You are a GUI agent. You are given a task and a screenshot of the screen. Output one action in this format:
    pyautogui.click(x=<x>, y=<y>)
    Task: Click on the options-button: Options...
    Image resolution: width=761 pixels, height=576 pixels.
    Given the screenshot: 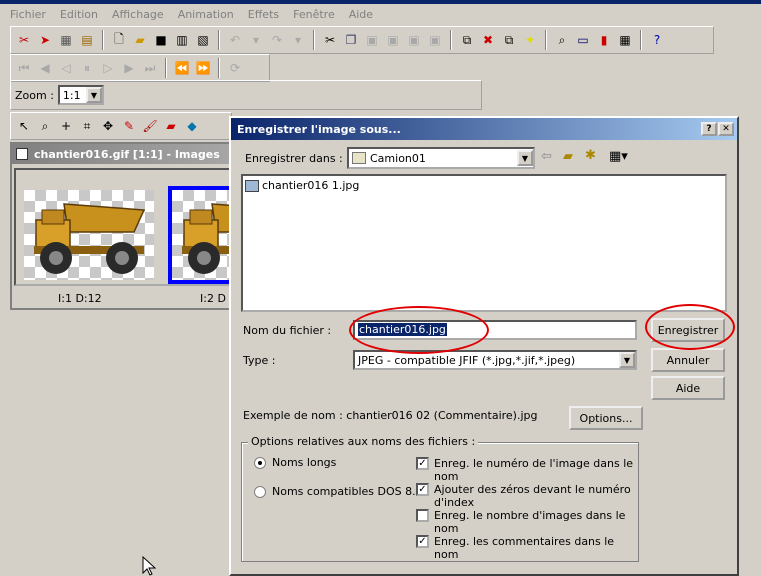 What is the action you would take?
    pyautogui.click(x=606, y=418)
    